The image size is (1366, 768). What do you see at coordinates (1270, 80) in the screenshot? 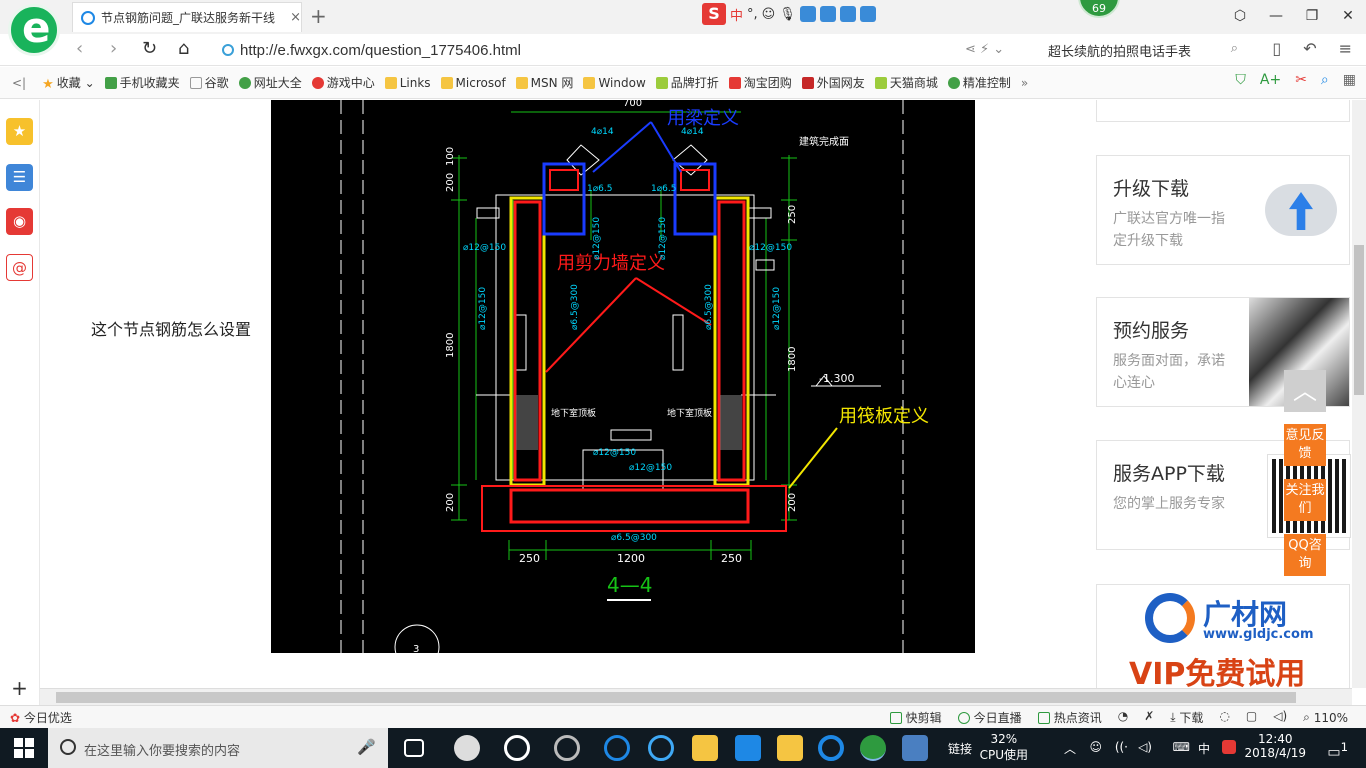
I see `translate-icon: A+` at bounding box center [1270, 80].